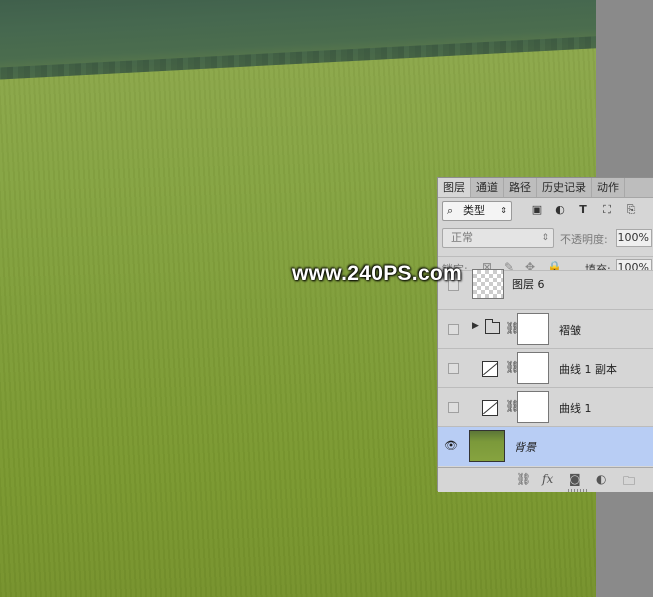 This screenshot has height=597, width=653. What do you see at coordinates (634, 238) in the screenshot?
I see `opacity-input: 100%` at bounding box center [634, 238].